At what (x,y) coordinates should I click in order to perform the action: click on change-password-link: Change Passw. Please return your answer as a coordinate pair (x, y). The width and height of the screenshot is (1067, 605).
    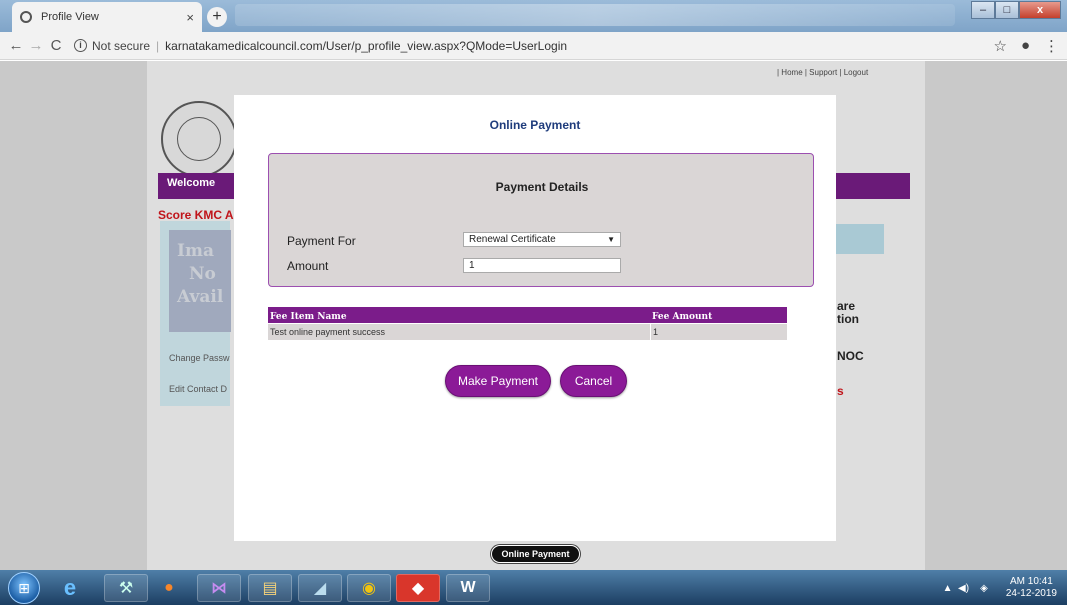
    Looking at the image, I should click on (199, 358).